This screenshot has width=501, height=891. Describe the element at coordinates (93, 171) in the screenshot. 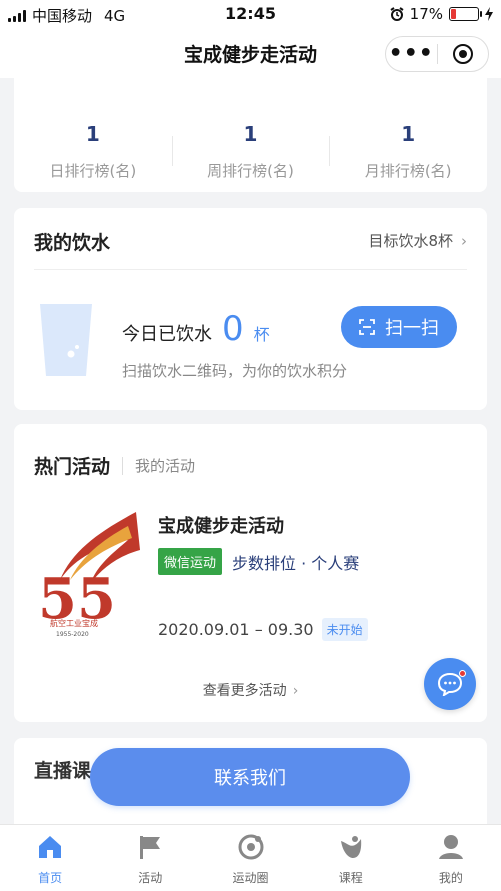

I see `rank-day-label: 日排行榜(名)` at that location.